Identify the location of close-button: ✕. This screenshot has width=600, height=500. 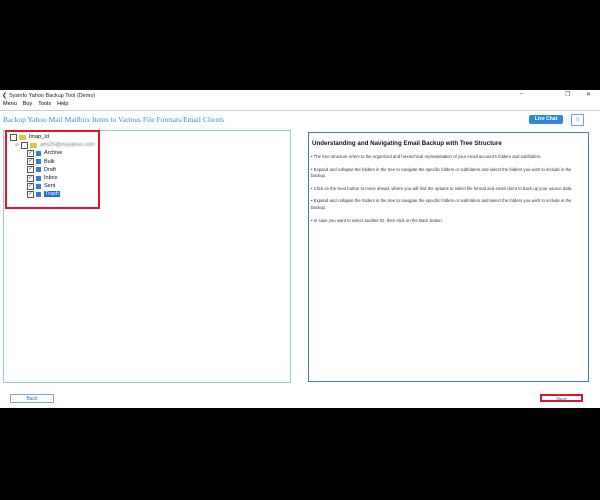
(588, 94).